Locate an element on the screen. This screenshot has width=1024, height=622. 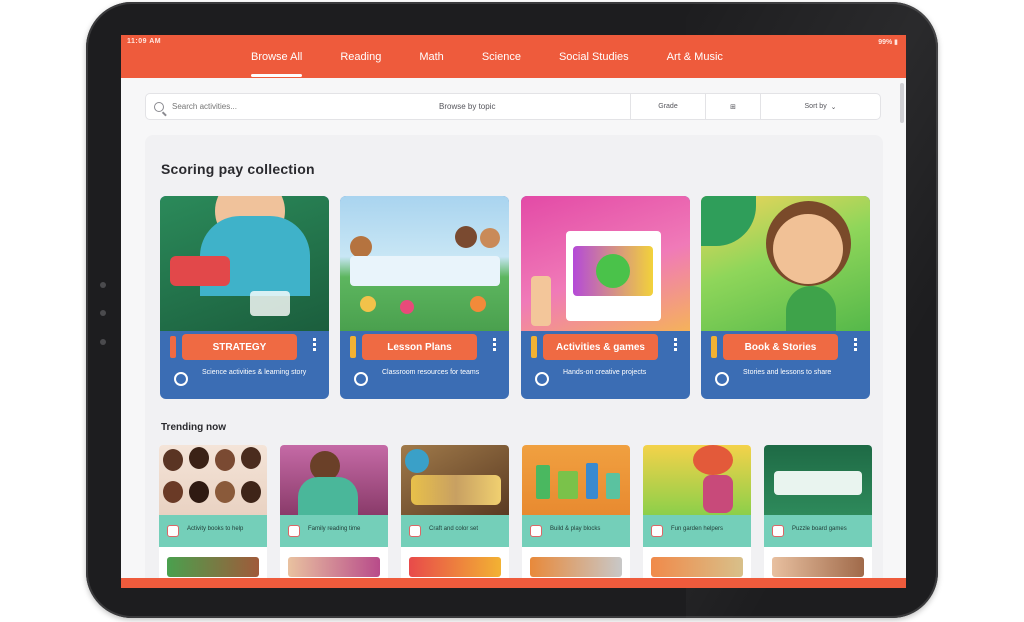
nav-item-browse-all: Browse All is located at coordinates (277, 64).